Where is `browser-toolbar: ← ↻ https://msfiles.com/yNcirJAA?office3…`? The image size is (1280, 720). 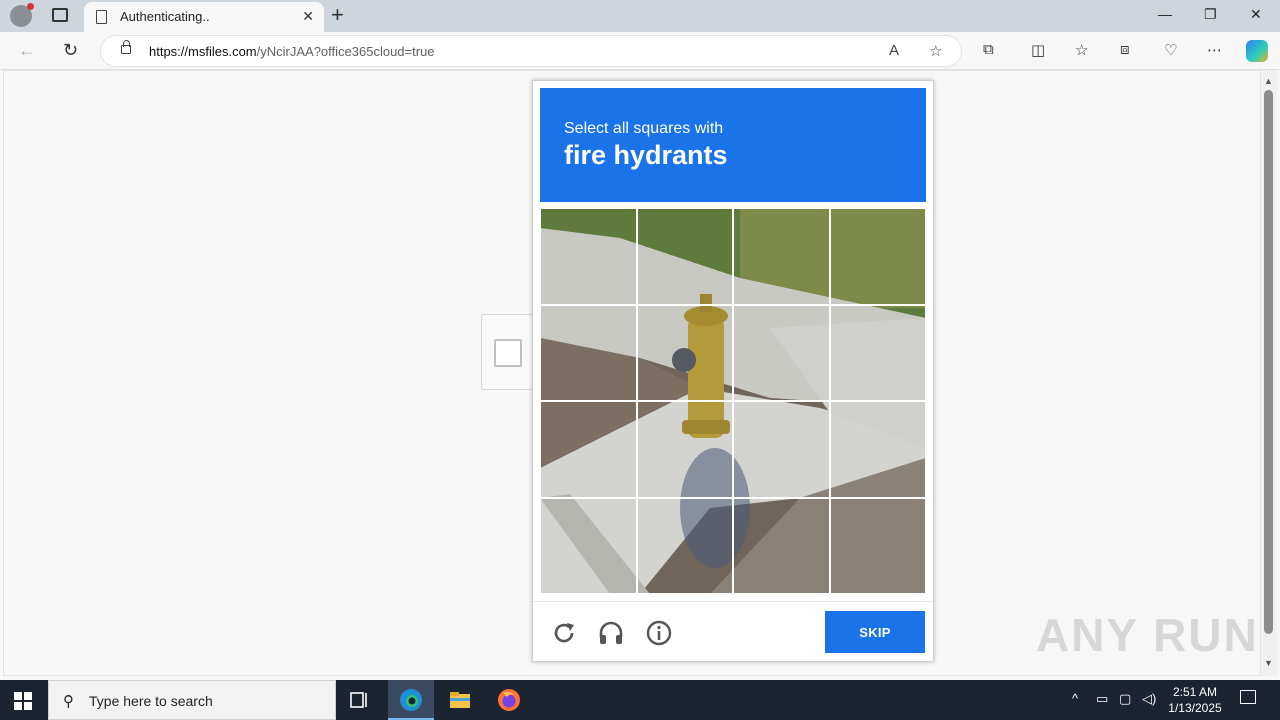
browser-toolbar: ← ↻ https://msfiles.com/yNcirJAA?office3… is located at coordinates (640, 51).